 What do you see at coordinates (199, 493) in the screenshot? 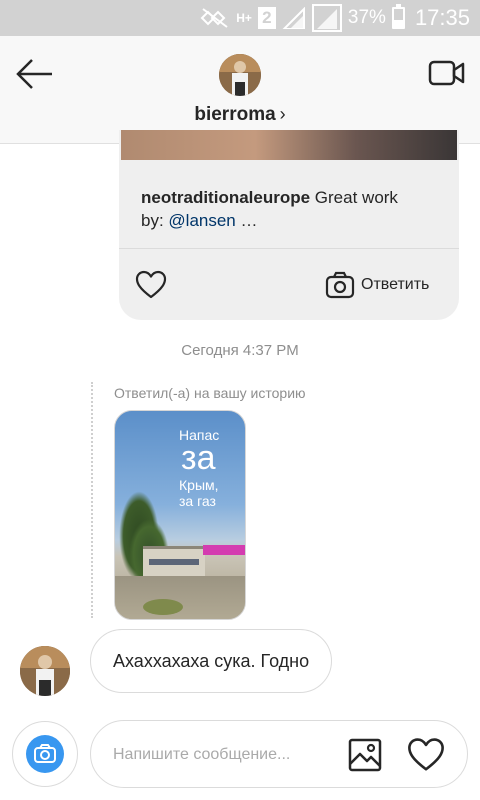
I see `story-text-line3: Крым, за газ` at bounding box center [199, 493].